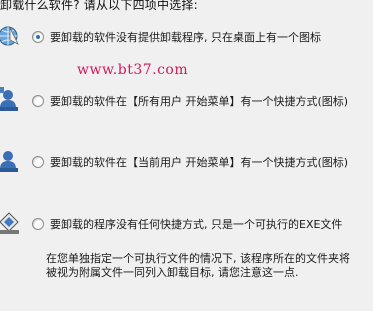 This screenshot has height=311, width=373. I want to click on radio-desktop-icon, so click(38, 37).